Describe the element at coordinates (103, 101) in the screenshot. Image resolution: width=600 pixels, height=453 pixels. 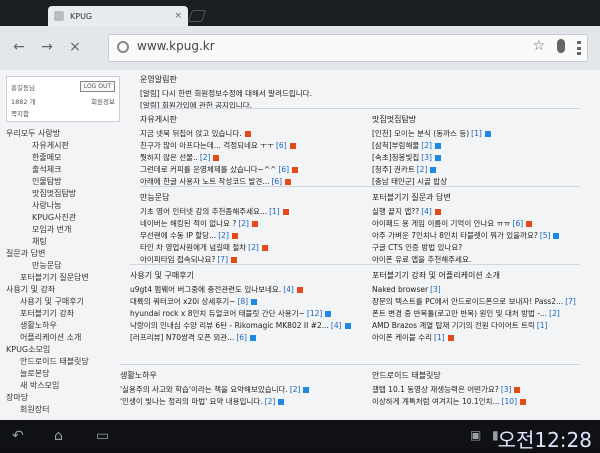
I see `member-info-link: 회원정보` at that location.